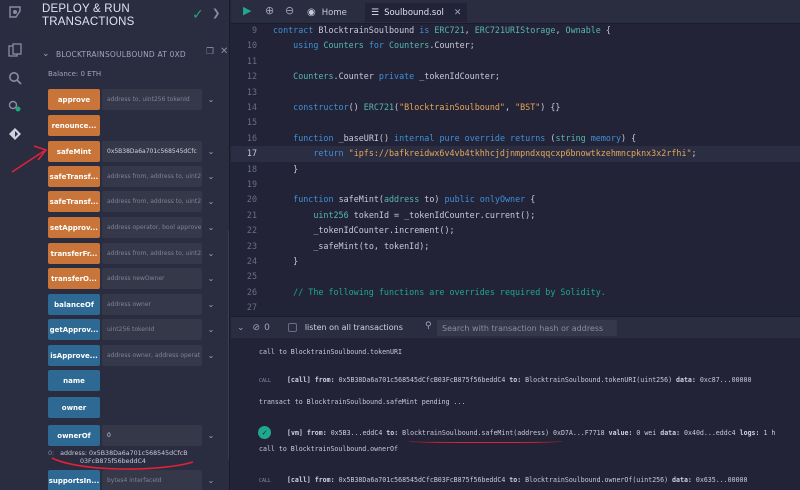  Describe the element at coordinates (15, 50) in the screenshot. I see `file-explorer-icon` at that location.